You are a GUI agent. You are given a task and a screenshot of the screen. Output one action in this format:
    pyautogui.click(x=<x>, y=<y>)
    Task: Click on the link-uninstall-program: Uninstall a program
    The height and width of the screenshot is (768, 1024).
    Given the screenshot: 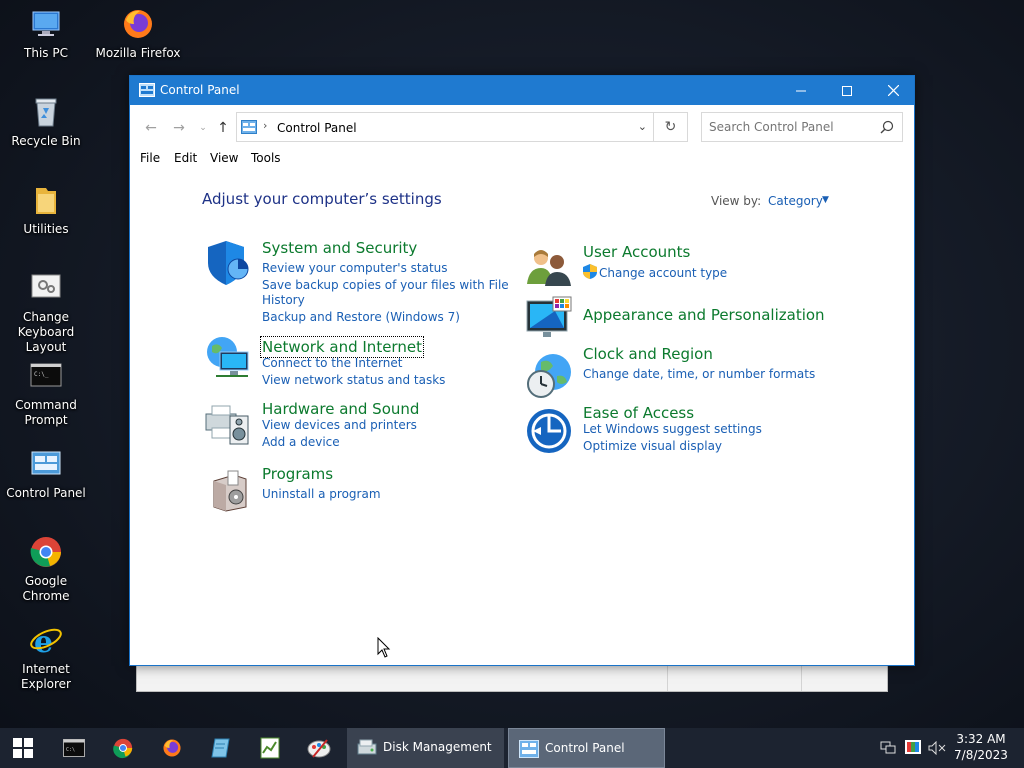 What is the action you would take?
    pyautogui.click(x=321, y=494)
    